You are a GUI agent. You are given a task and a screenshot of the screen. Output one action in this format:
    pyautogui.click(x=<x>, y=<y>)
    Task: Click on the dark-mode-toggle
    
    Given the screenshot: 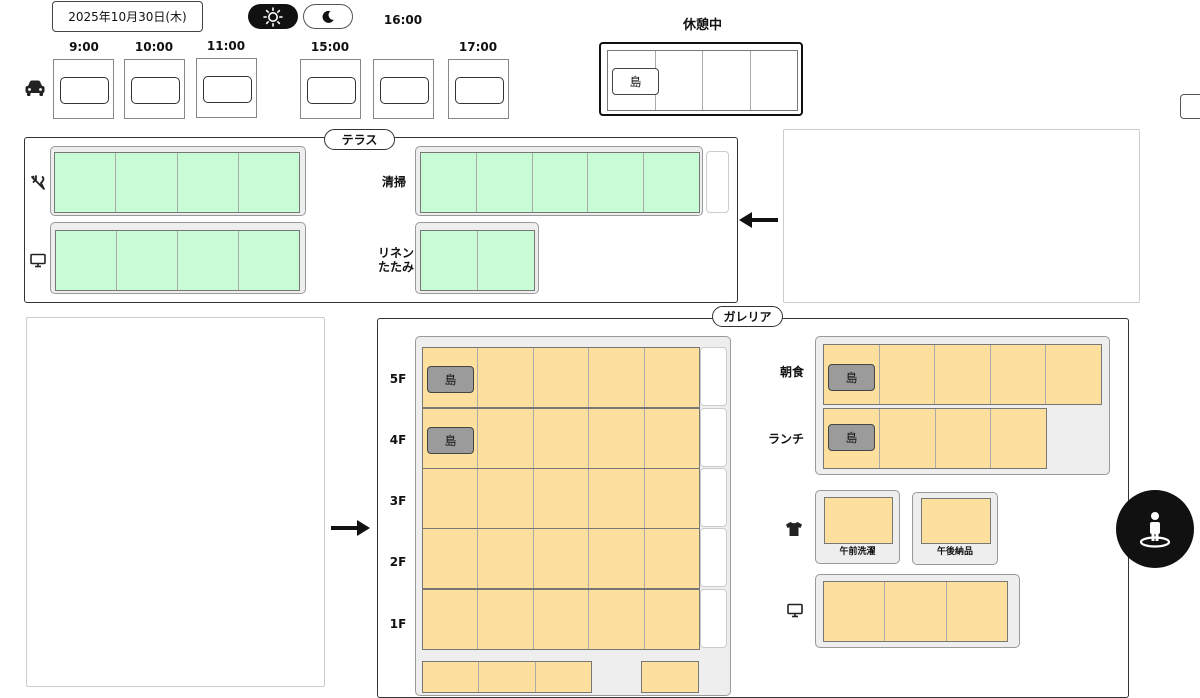 What is the action you would take?
    pyautogui.click(x=328, y=16)
    